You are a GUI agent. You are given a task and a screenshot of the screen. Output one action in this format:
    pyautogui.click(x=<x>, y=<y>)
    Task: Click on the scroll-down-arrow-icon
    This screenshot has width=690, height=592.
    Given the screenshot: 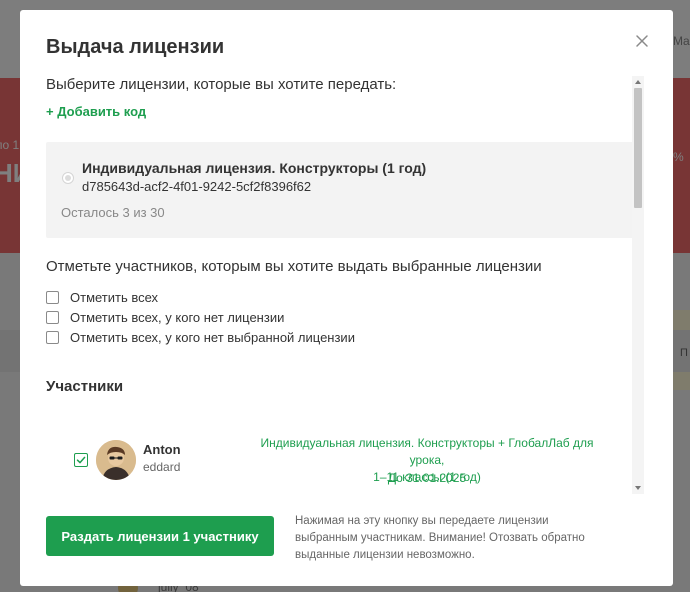 What is the action you would take?
    pyautogui.click(x=638, y=488)
    